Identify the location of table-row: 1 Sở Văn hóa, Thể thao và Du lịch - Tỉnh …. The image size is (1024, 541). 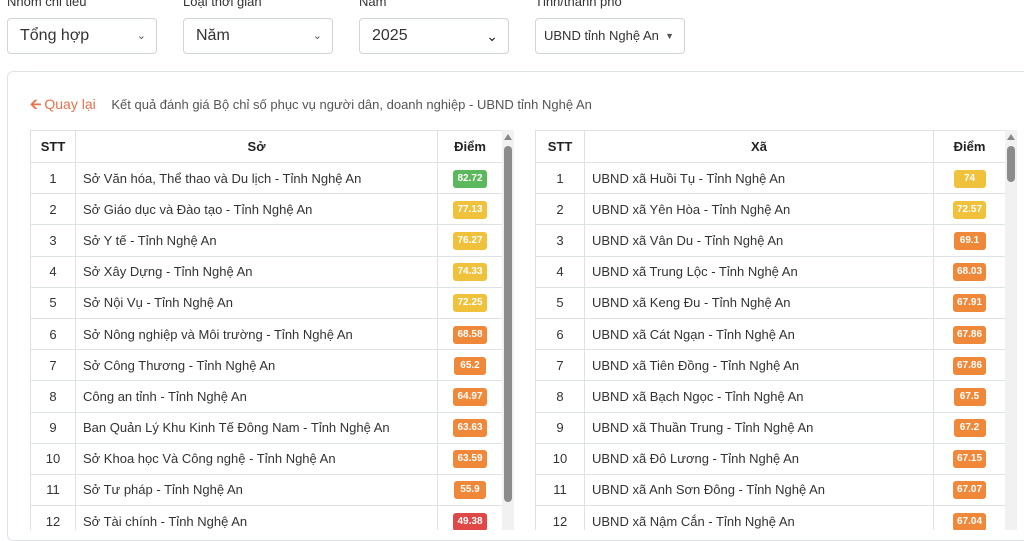
(266, 178).